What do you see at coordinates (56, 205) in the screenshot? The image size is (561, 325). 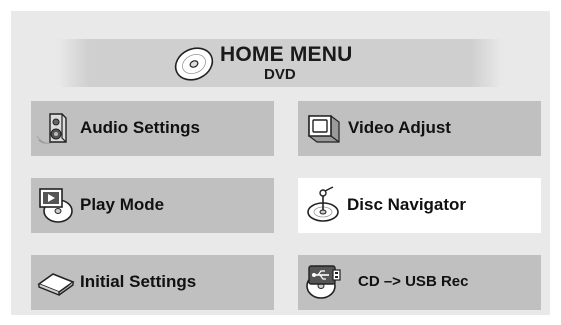 I see `play-disc-icon` at bounding box center [56, 205].